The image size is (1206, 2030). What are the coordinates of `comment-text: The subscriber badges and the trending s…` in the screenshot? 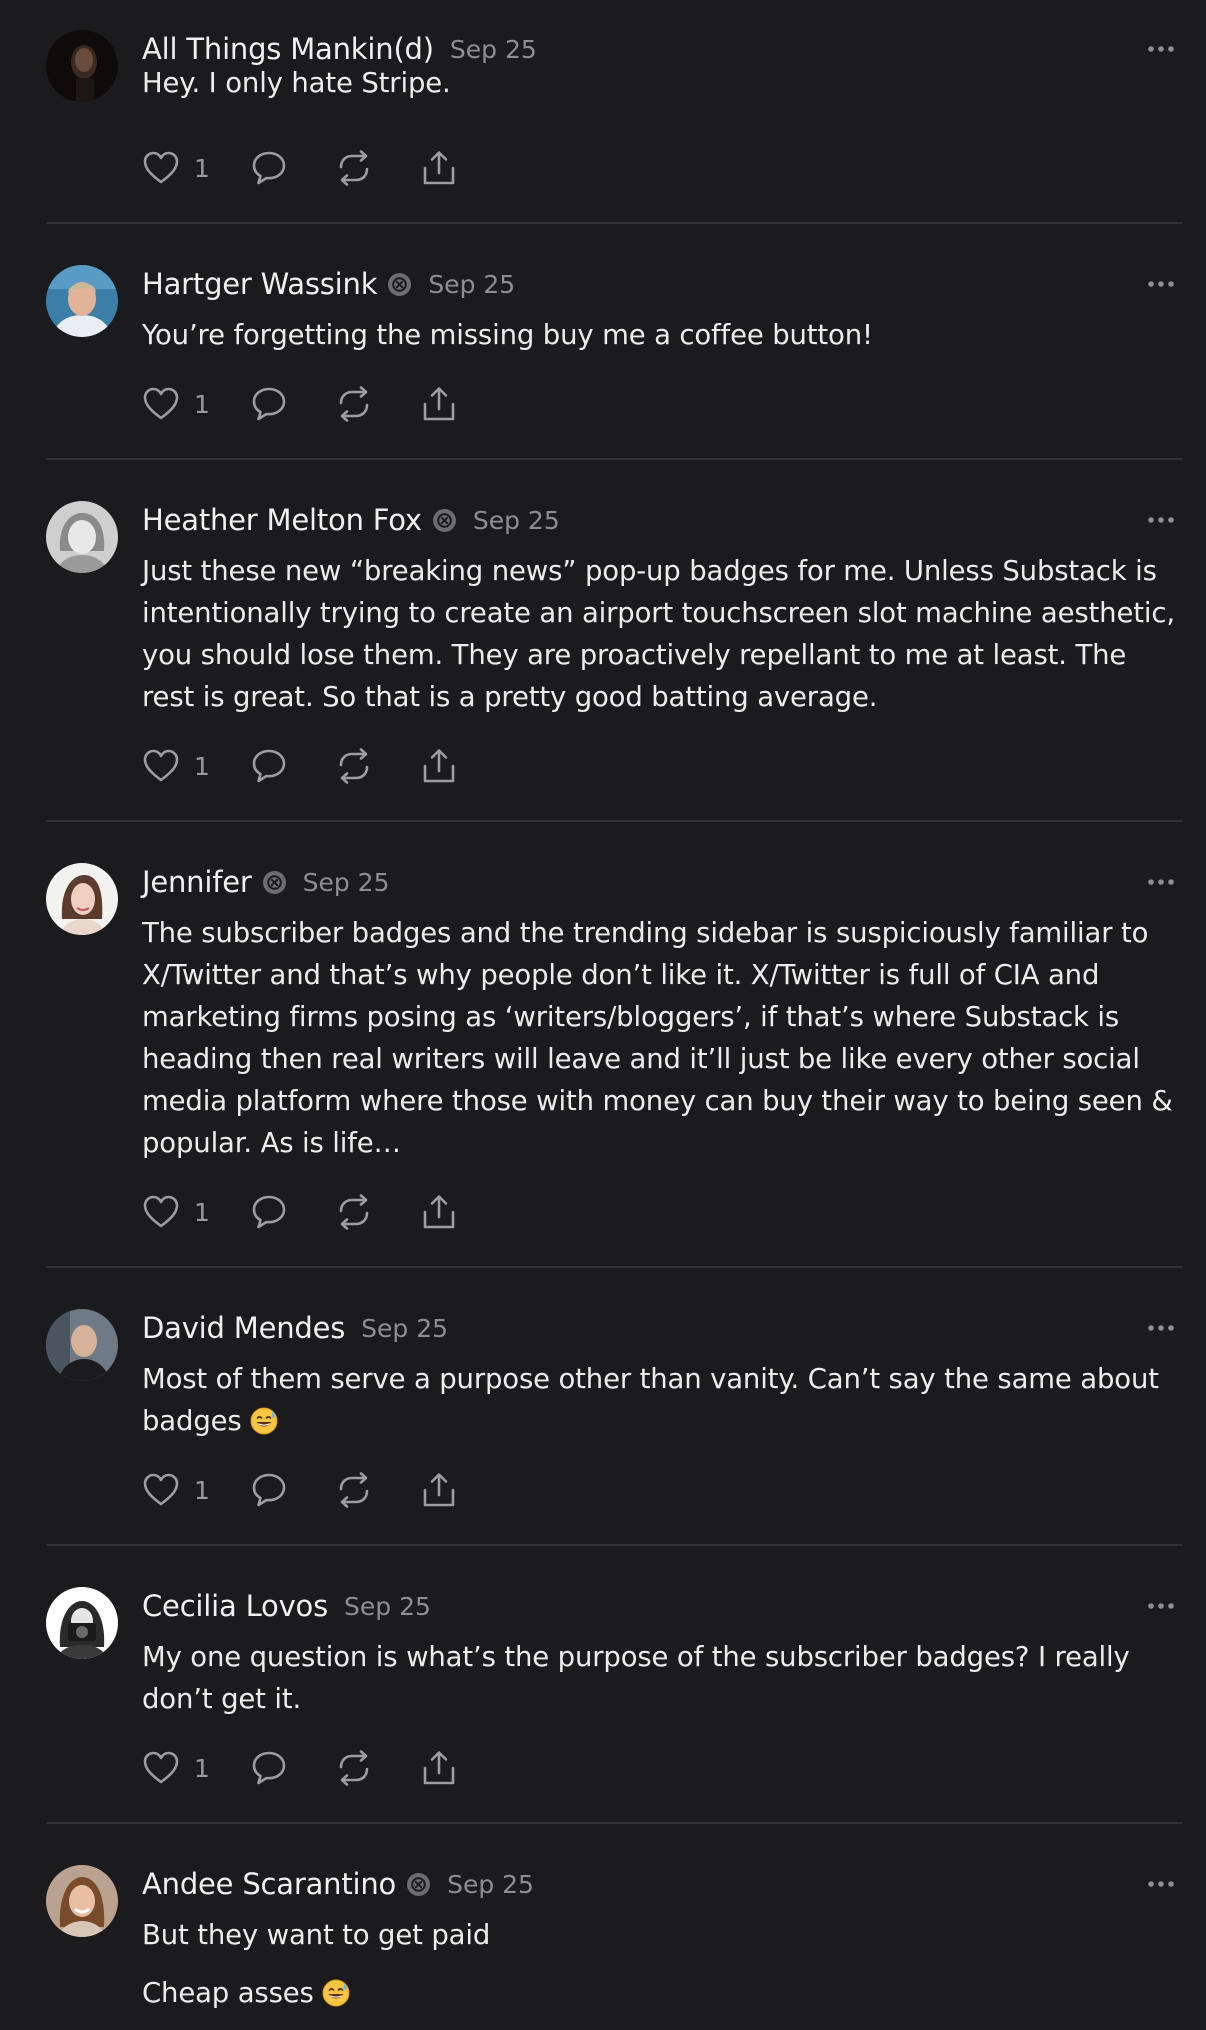 It's located at (662, 1038).